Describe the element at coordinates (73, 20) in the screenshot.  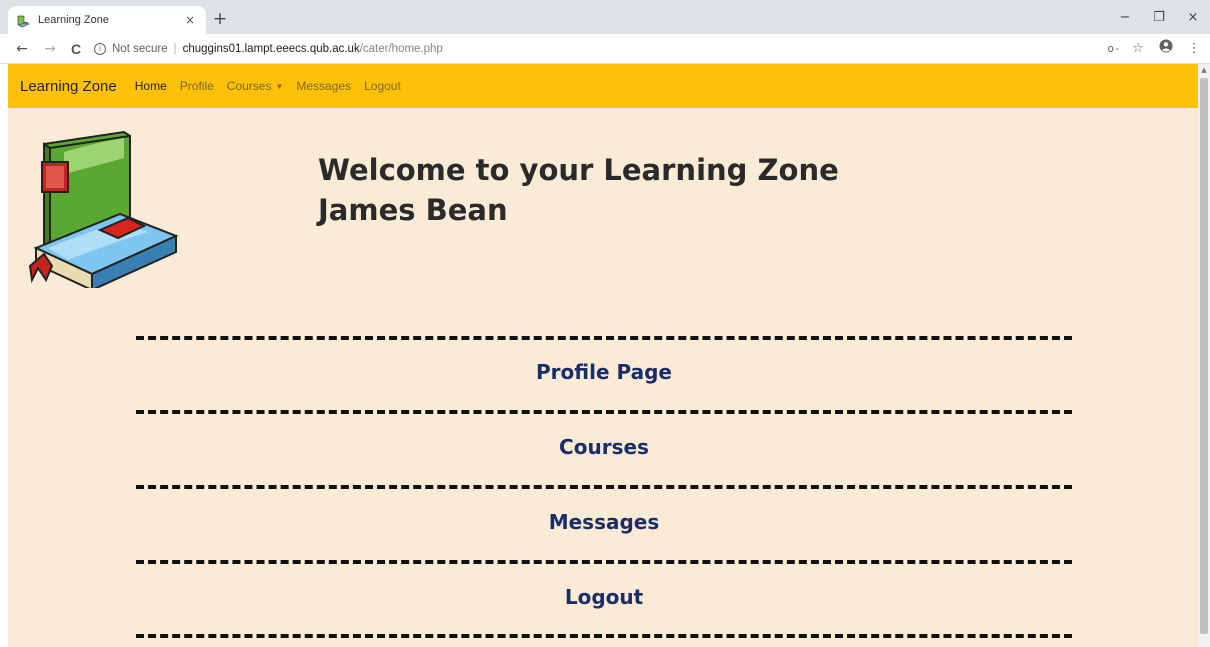
I see `tab-title: Learning Zone` at that location.